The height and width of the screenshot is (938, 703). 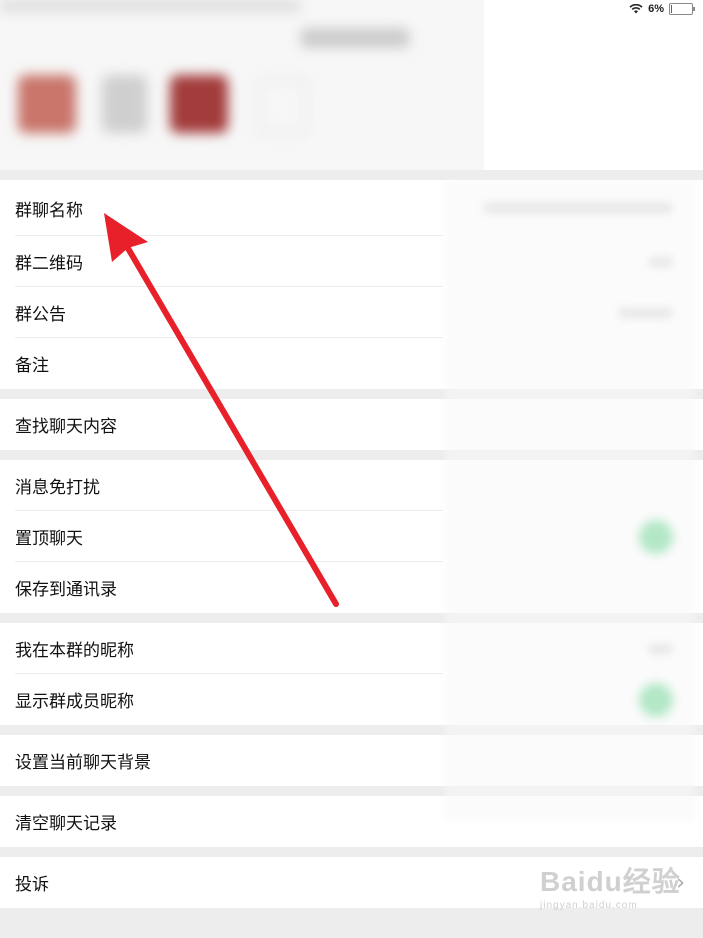 I want to click on baidu-watermark: Baidu经验 jingyan.baidu.com, so click(x=610, y=885).